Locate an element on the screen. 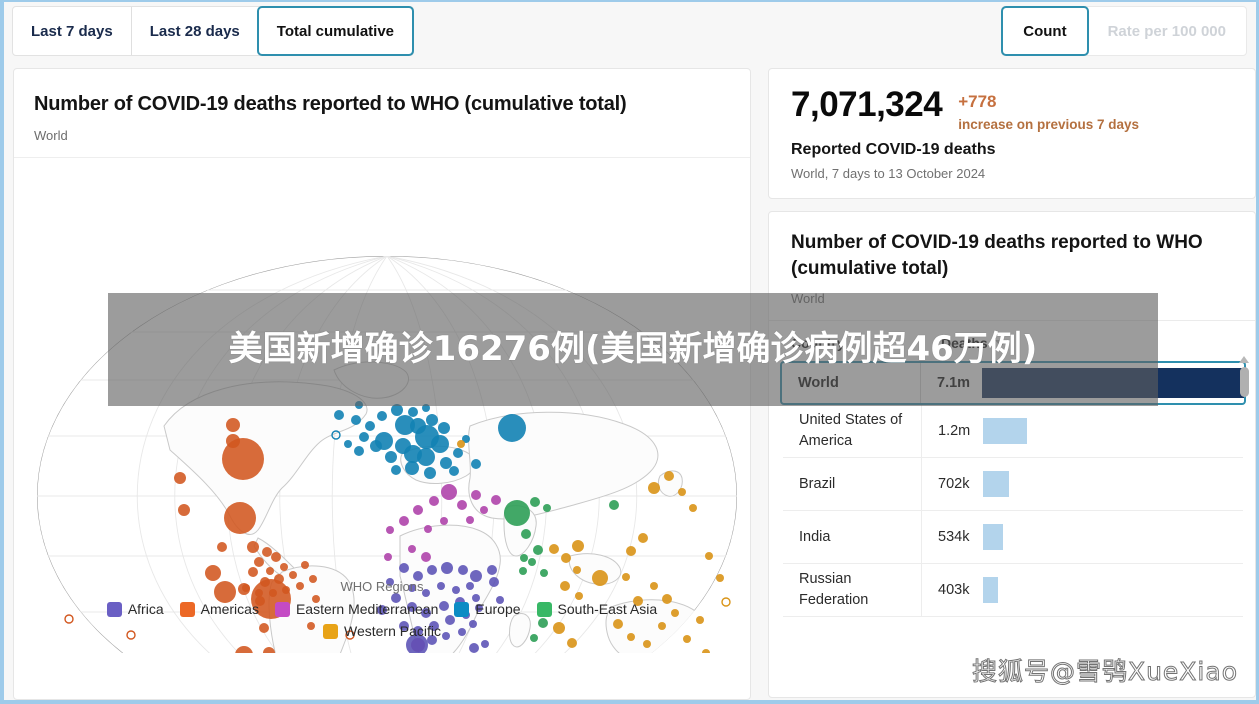 The width and height of the screenshot is (1259, 704). table-row: Russian Federation 403k is located at coordinates (1013, 591).